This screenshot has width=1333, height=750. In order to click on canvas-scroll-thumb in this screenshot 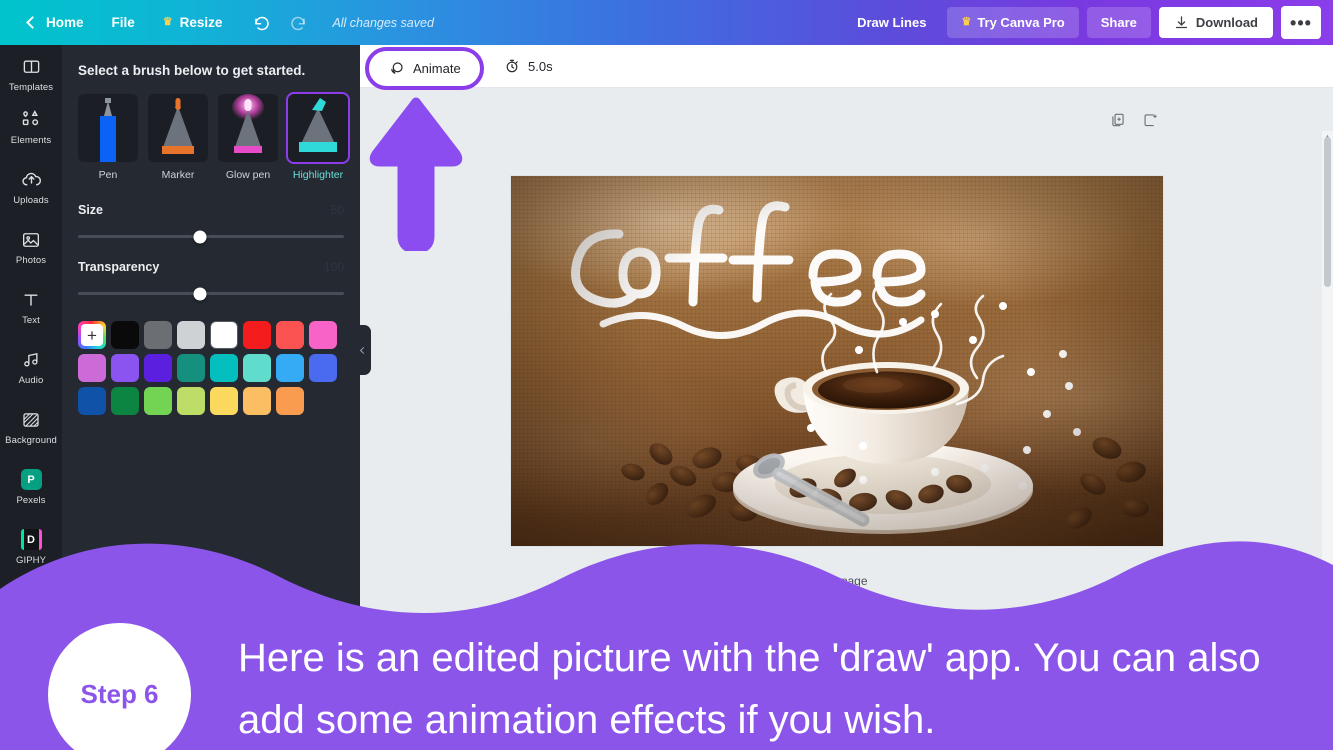, I will do `click(1327, 212)`.